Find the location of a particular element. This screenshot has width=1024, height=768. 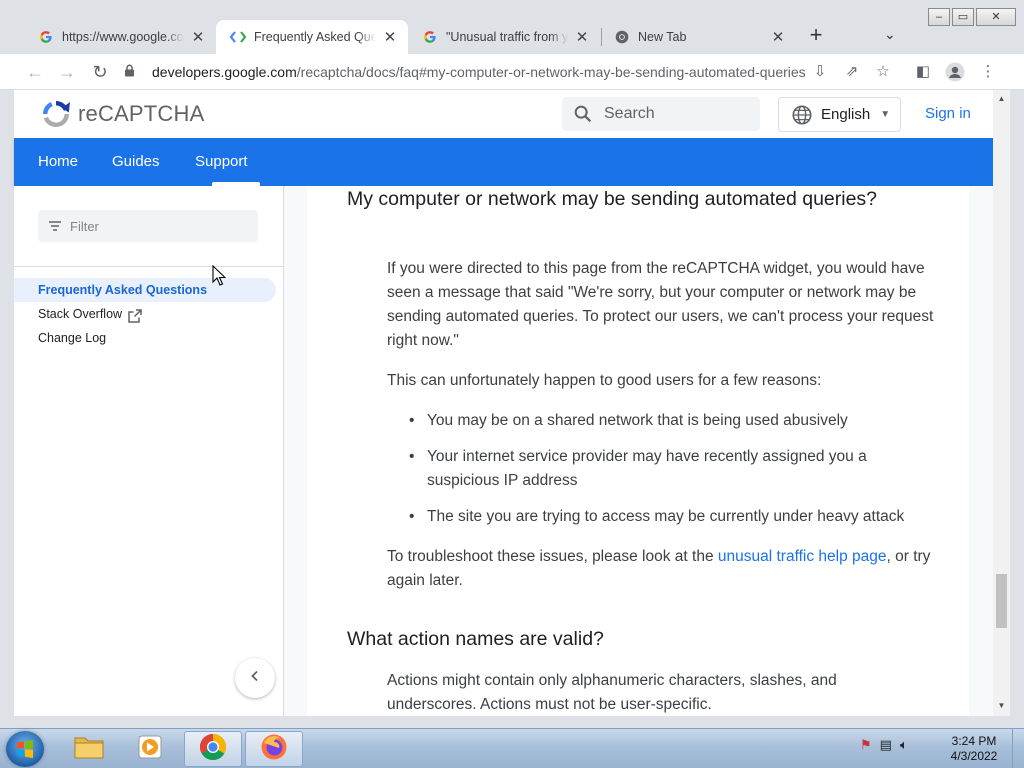

taskbar-clock: 3:24 PM 4/3/2022 is located at coordinates (974, 749).